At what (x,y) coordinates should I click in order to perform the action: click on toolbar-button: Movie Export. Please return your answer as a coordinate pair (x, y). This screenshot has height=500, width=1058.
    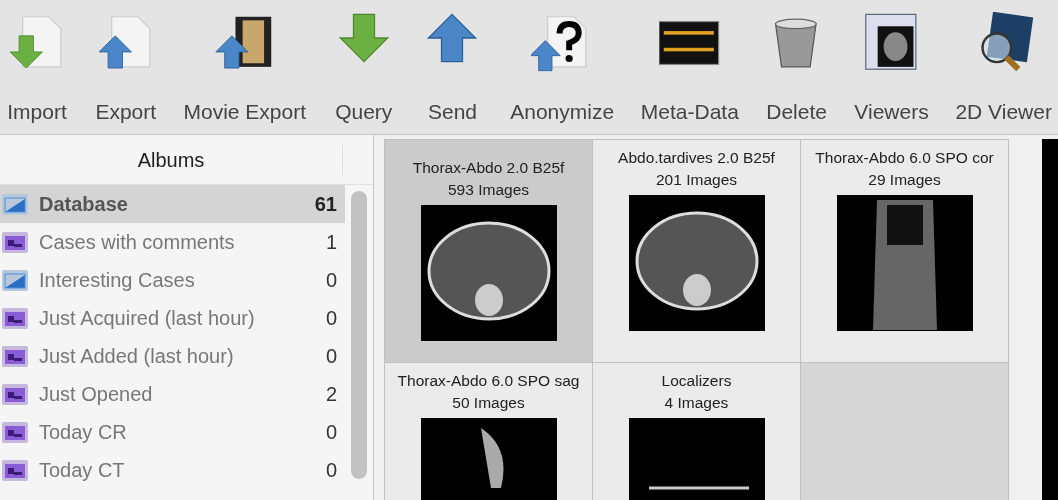
    Looking at the image, I should click on (244, 70).